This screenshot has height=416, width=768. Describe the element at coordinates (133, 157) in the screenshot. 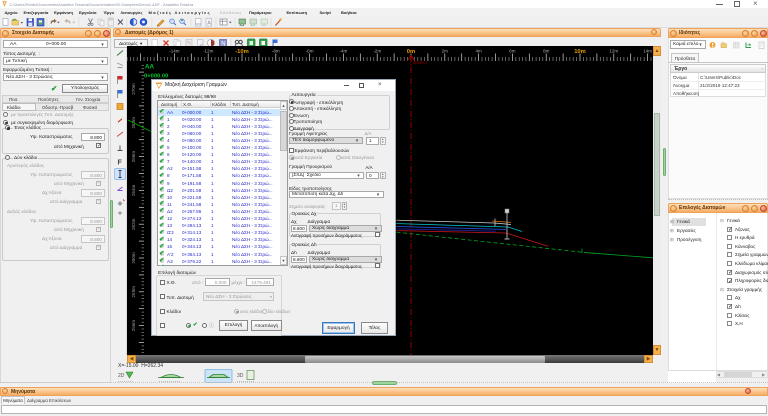

I see `svg-text: 266m` at that location.